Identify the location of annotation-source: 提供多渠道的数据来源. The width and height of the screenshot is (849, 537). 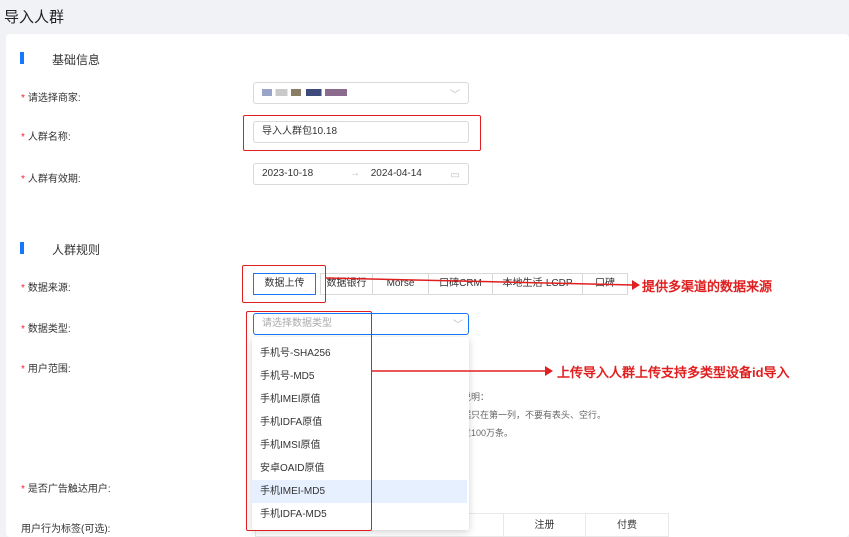
(707, 286).